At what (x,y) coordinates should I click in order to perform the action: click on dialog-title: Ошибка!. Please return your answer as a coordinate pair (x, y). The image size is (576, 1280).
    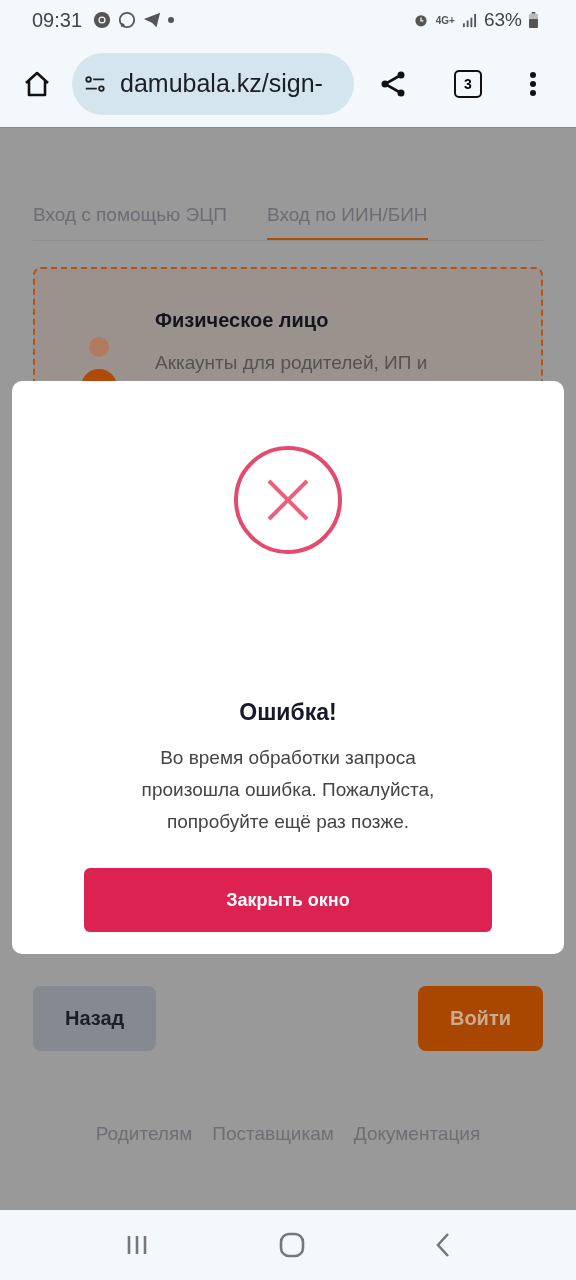
    Looking at the image, I should click on (288, 712).